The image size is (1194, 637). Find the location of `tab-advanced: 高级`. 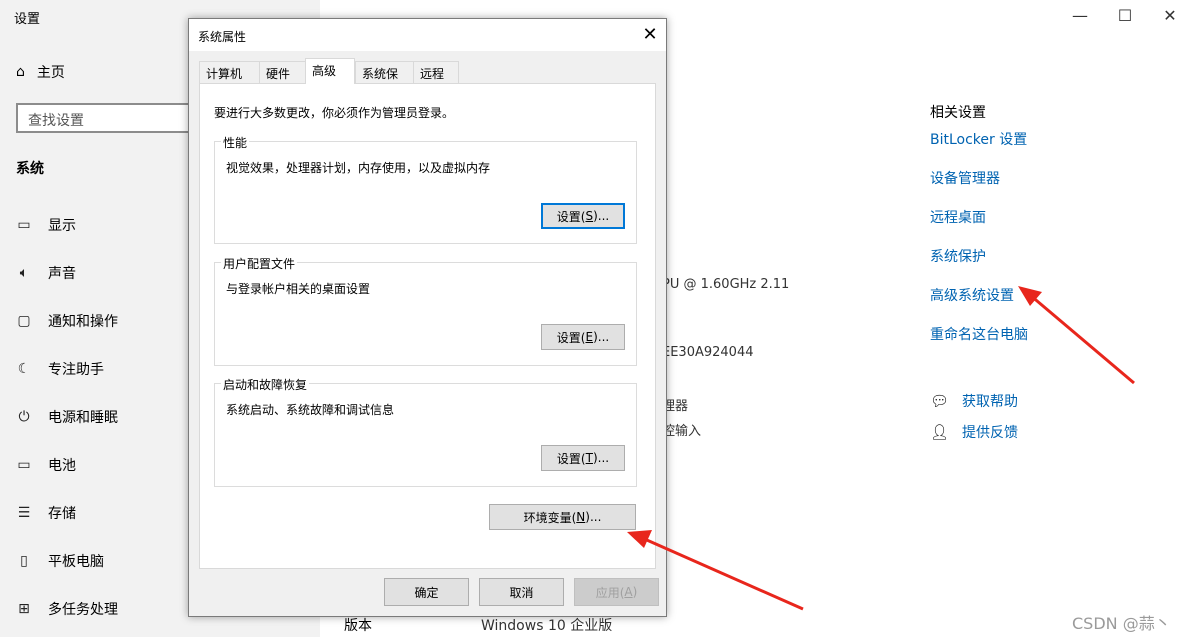

tab-advanced: 高级 is located at coordinates (330, 71).